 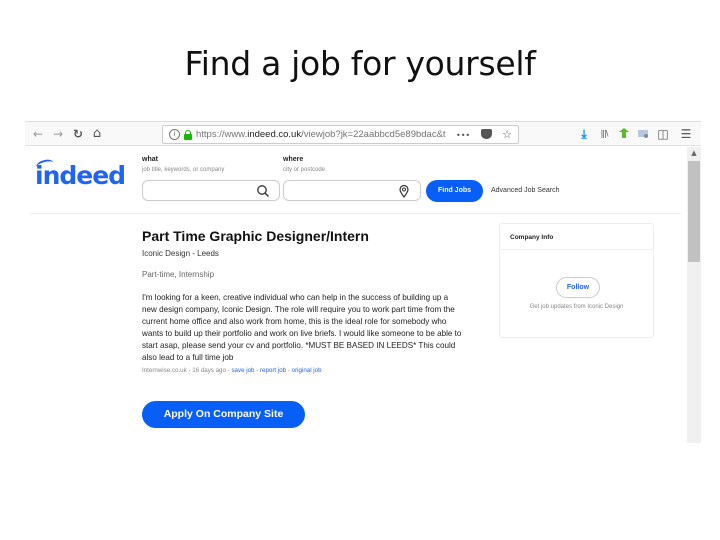 I want to click on advanced-job-search-link: Advanced Job Search, so click(x=525, y=190).